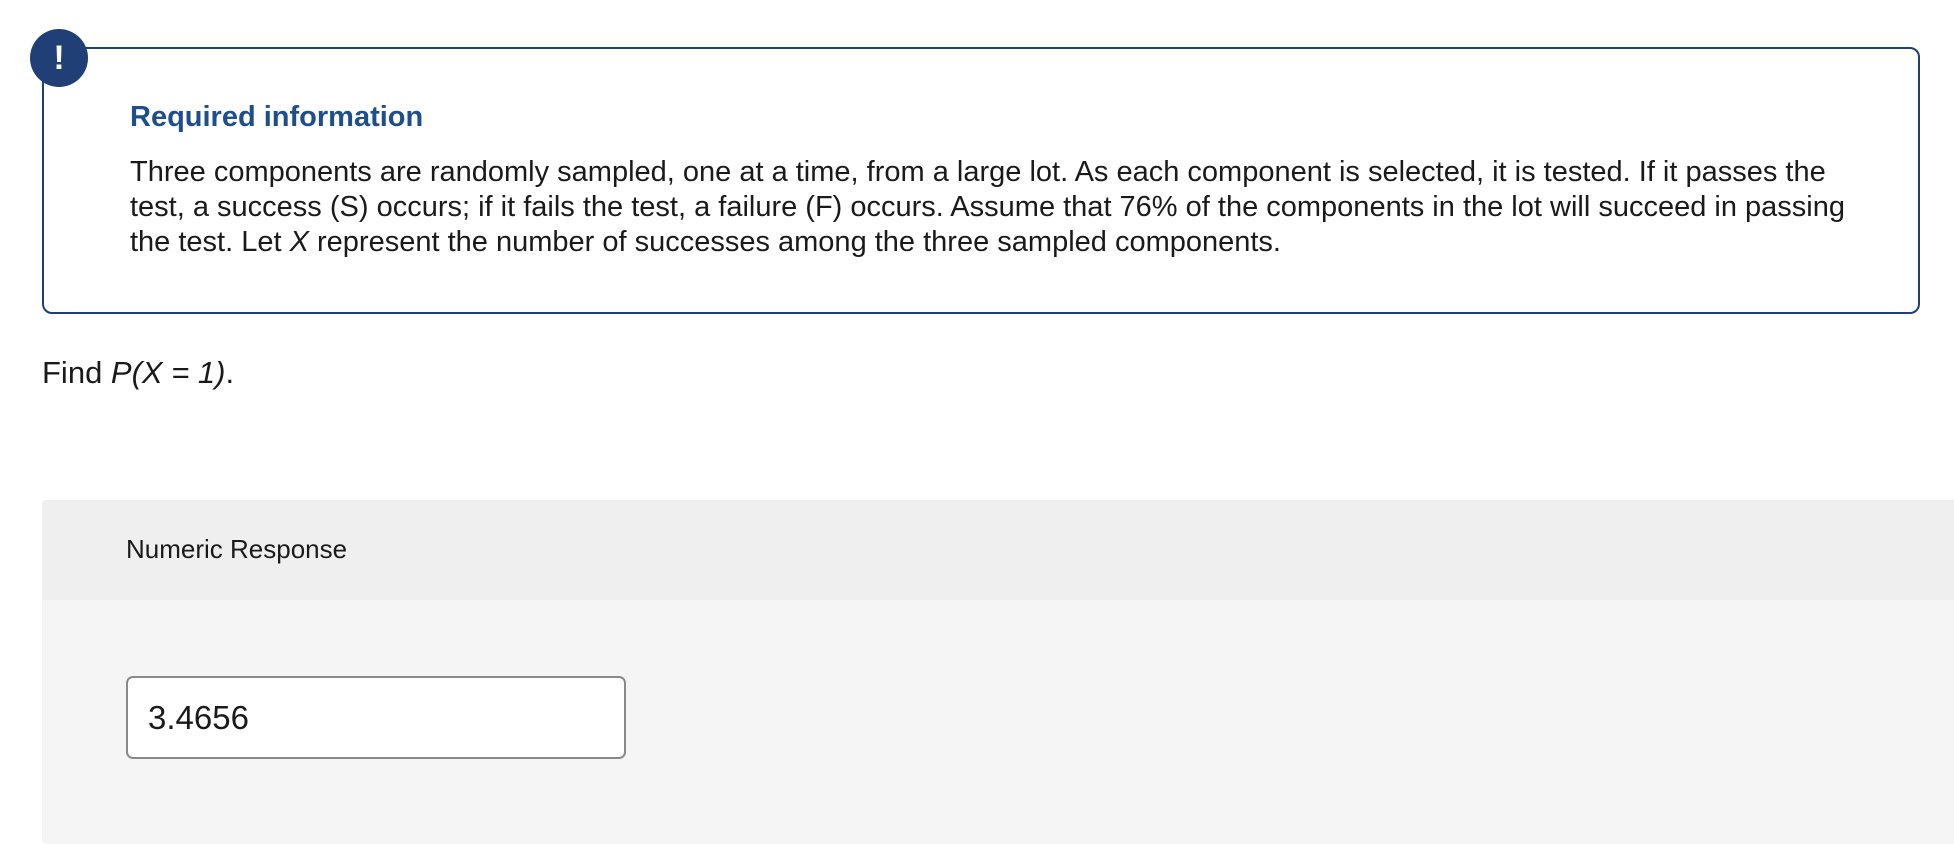 The height and width of the screenshot is (858, 1954). What do you see at coordinates (299, 242) in the screenshot?
I see `callout-body-variable: X` at bounding box center [299, 242].